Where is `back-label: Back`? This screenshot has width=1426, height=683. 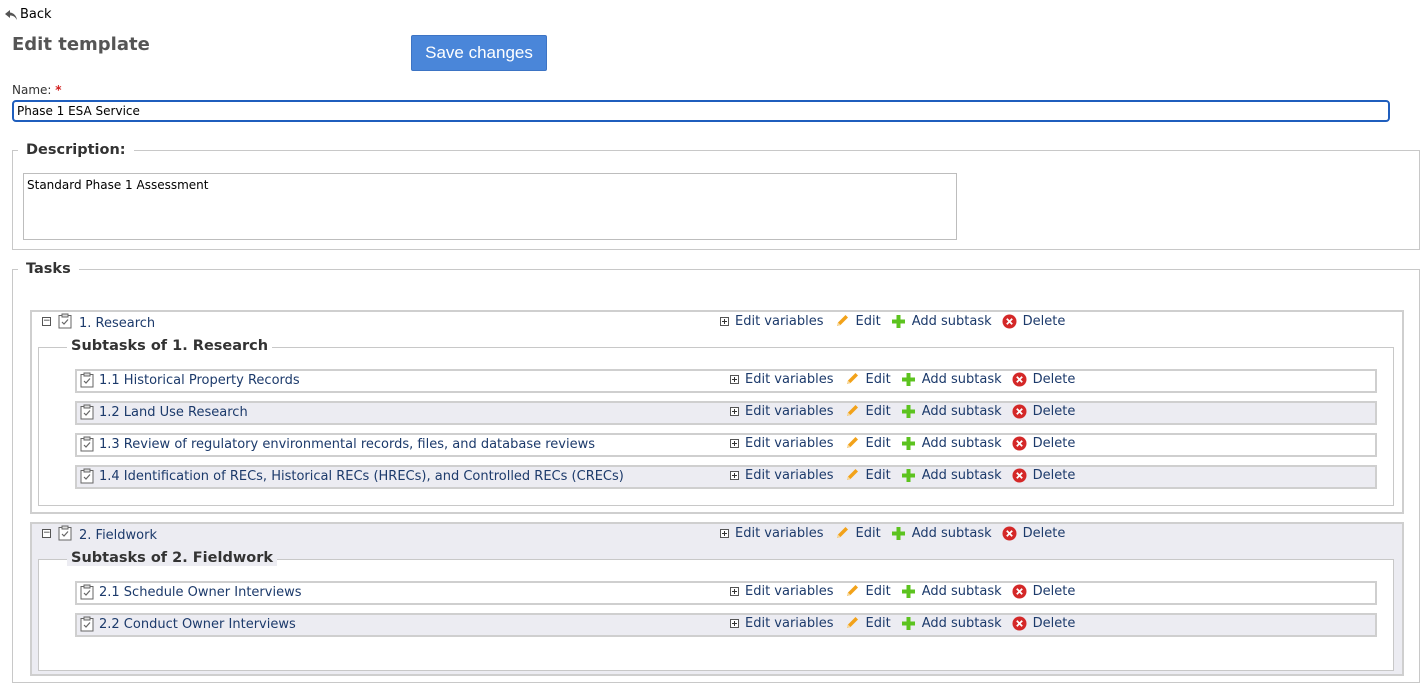 back-label: Back is located at coordinates (36, 14).